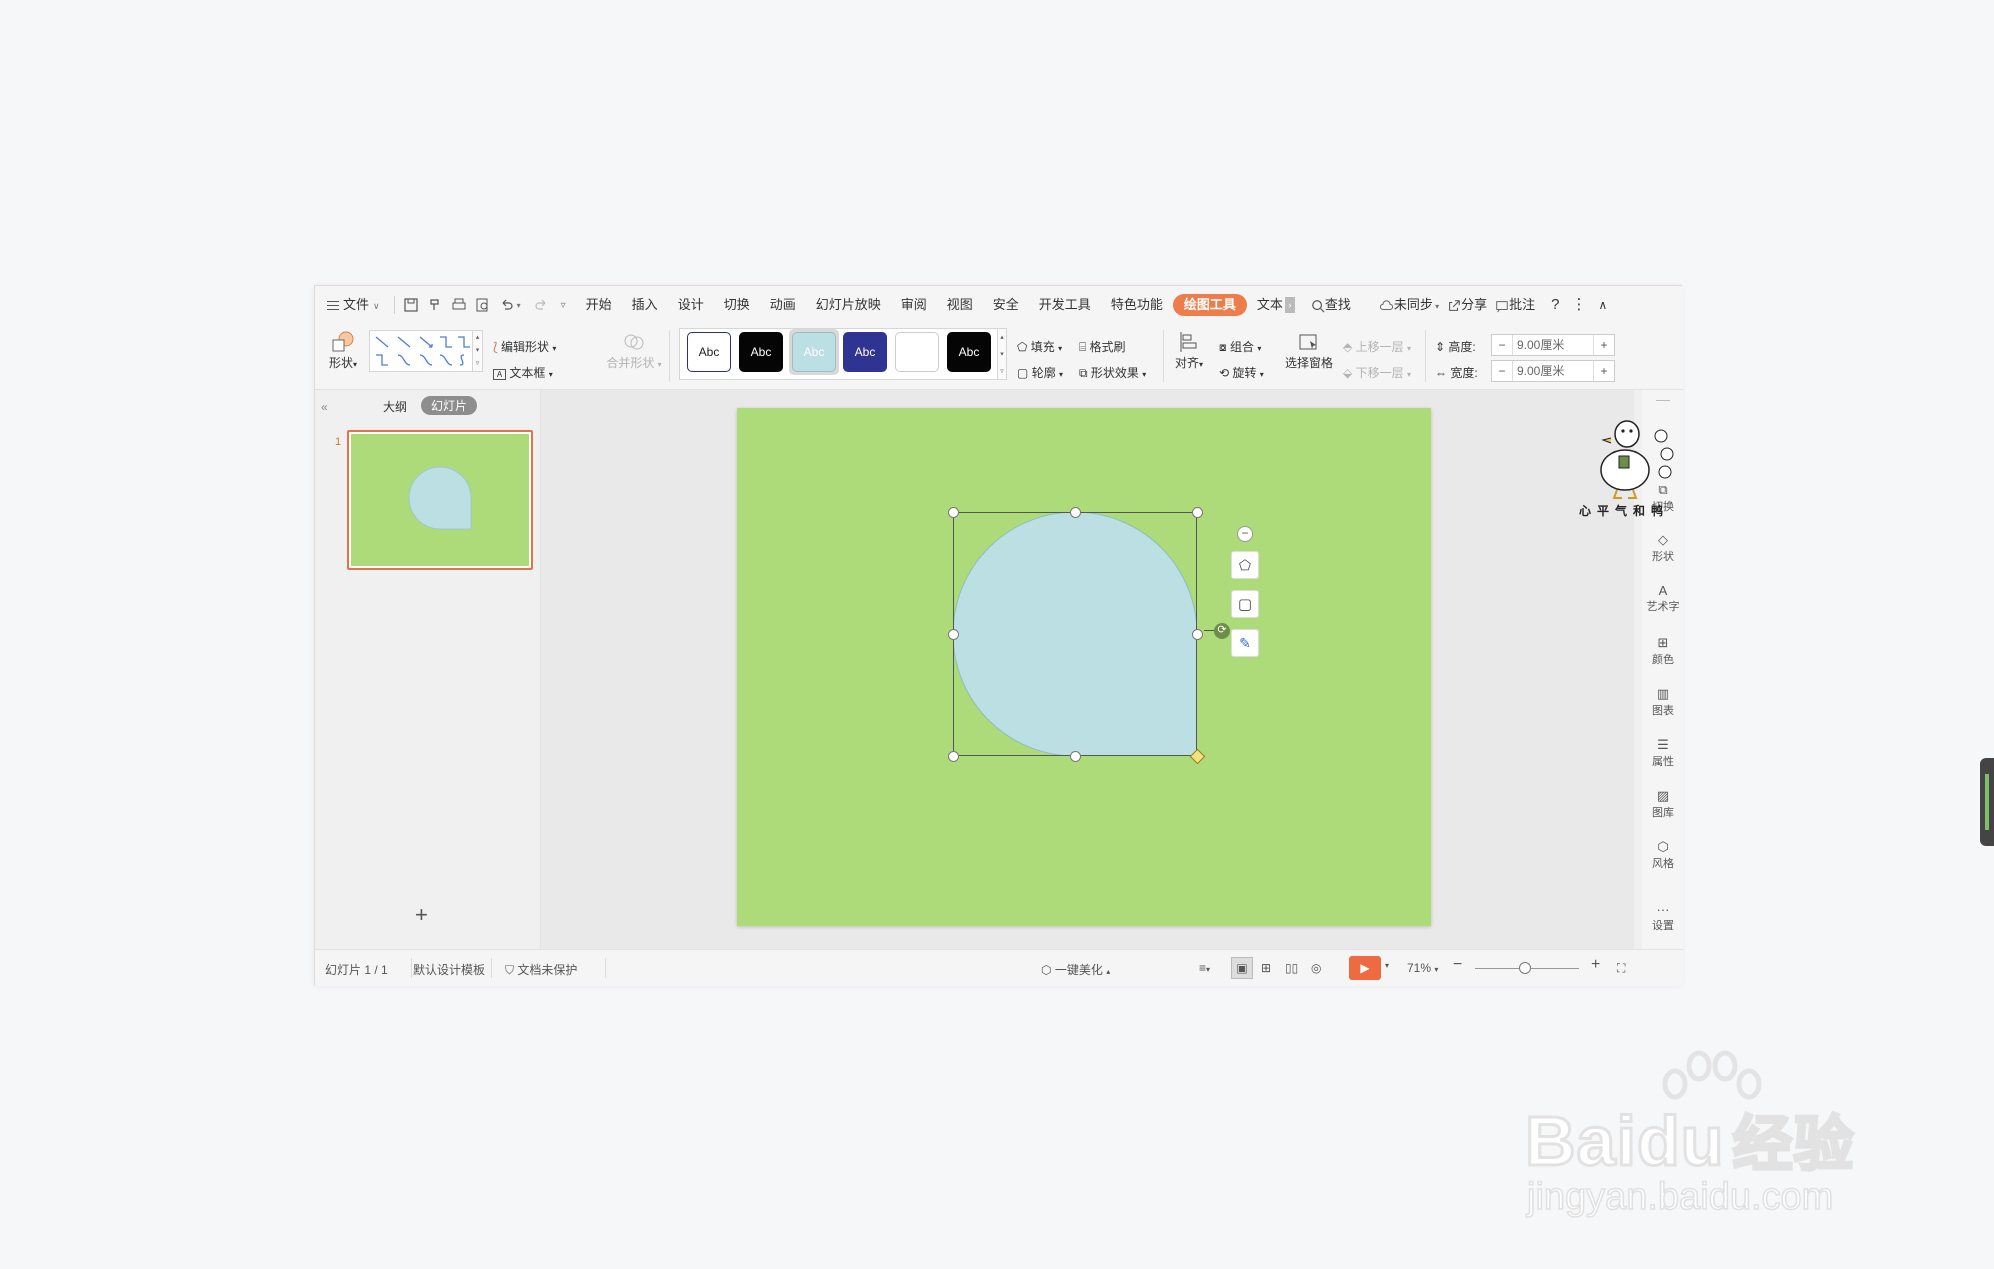 The width and height of the screenshot is (1994, 1269). I want to click on width-increment-button: +, so click(1604, 371).